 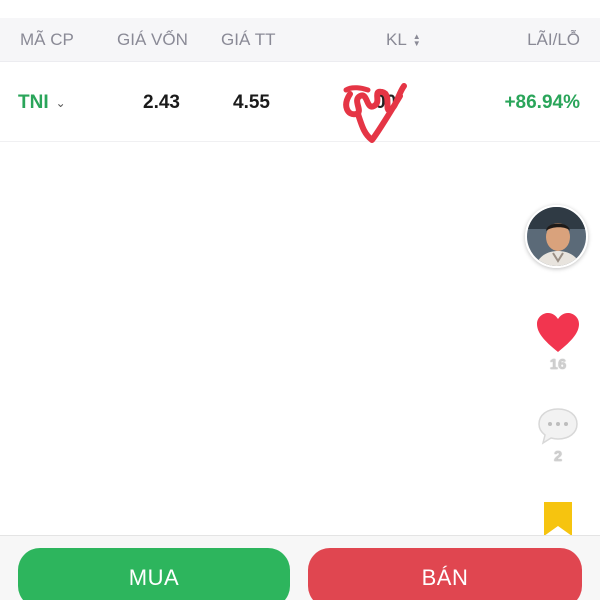 What do you see at coordinates (300, 102) in the screenshot?
I see `table-row: TNI ⌄ 2.43 4.55 00 +86.94%` at bounding box center [300, 102].